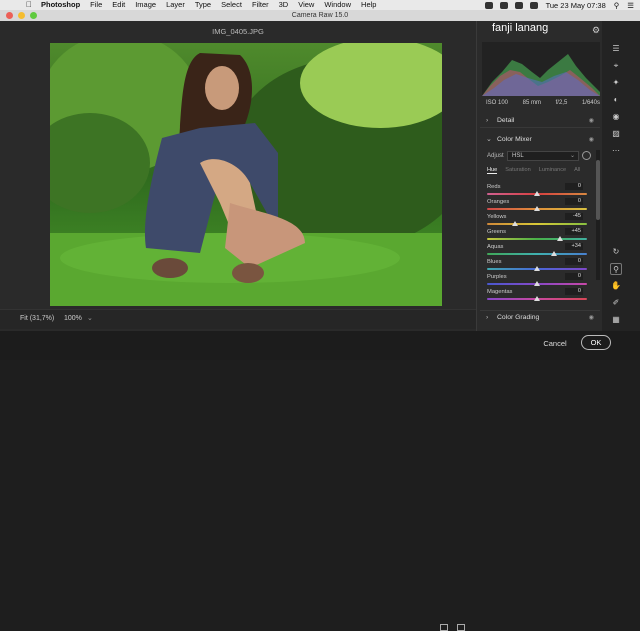  What do you see at coordinates (616, 151) in the screenshot?
I see `more-icon: ⋯` at bounding box center [616, 151].